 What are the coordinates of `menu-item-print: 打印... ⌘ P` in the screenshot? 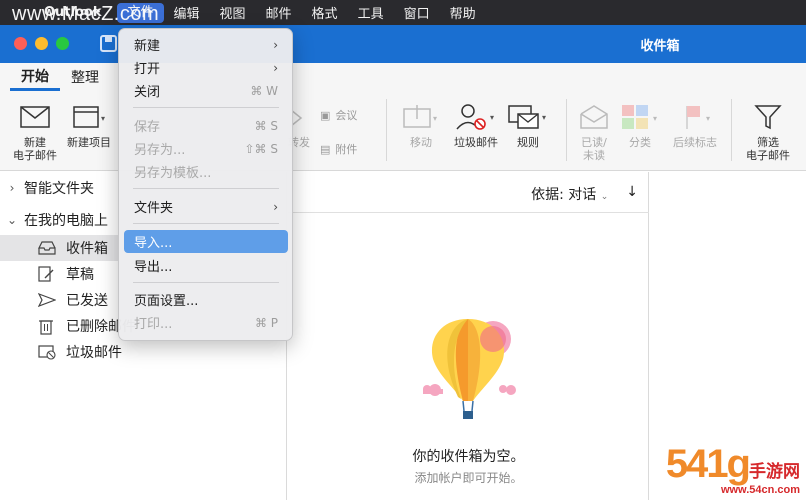 It's located at (206, 322).